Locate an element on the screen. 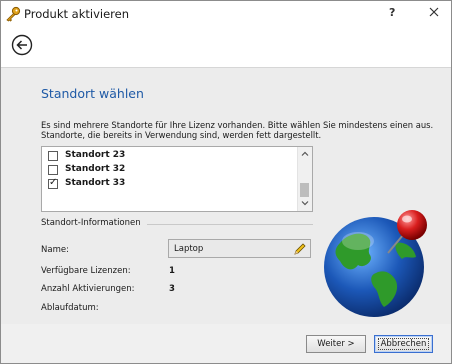 The image size is (452, 364). globe-pin-icon is located at coordinates (375, 263).